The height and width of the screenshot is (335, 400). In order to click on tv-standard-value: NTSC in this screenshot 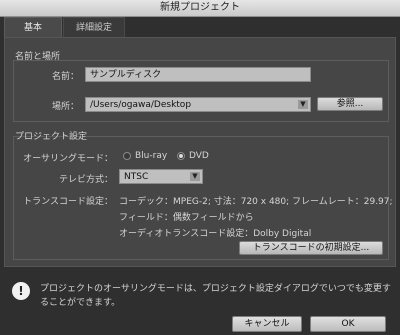, I will do `click(136, 177)`.